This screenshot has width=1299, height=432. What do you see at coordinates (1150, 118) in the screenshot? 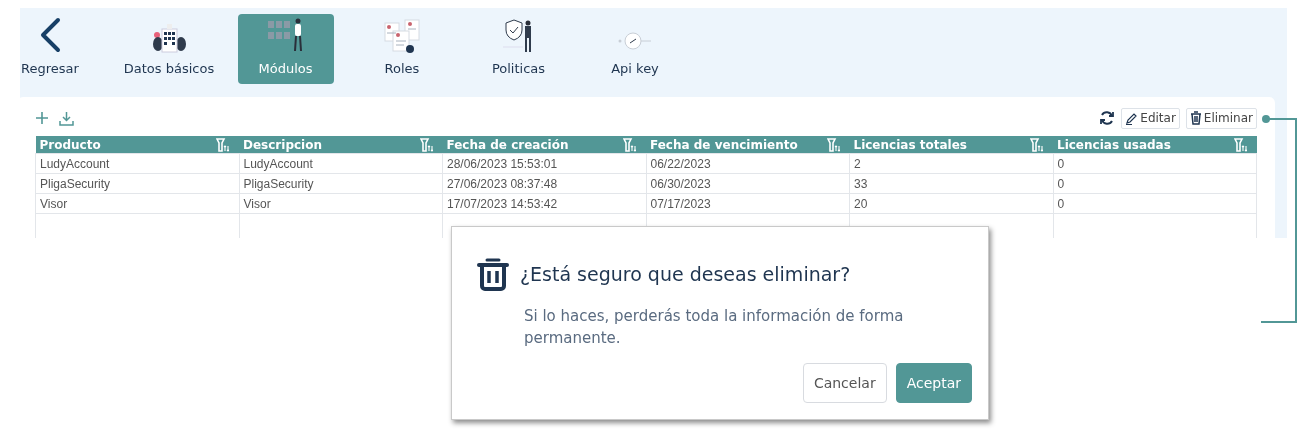
I see `edit-button: Editar` at bounding box center [1150, 118].